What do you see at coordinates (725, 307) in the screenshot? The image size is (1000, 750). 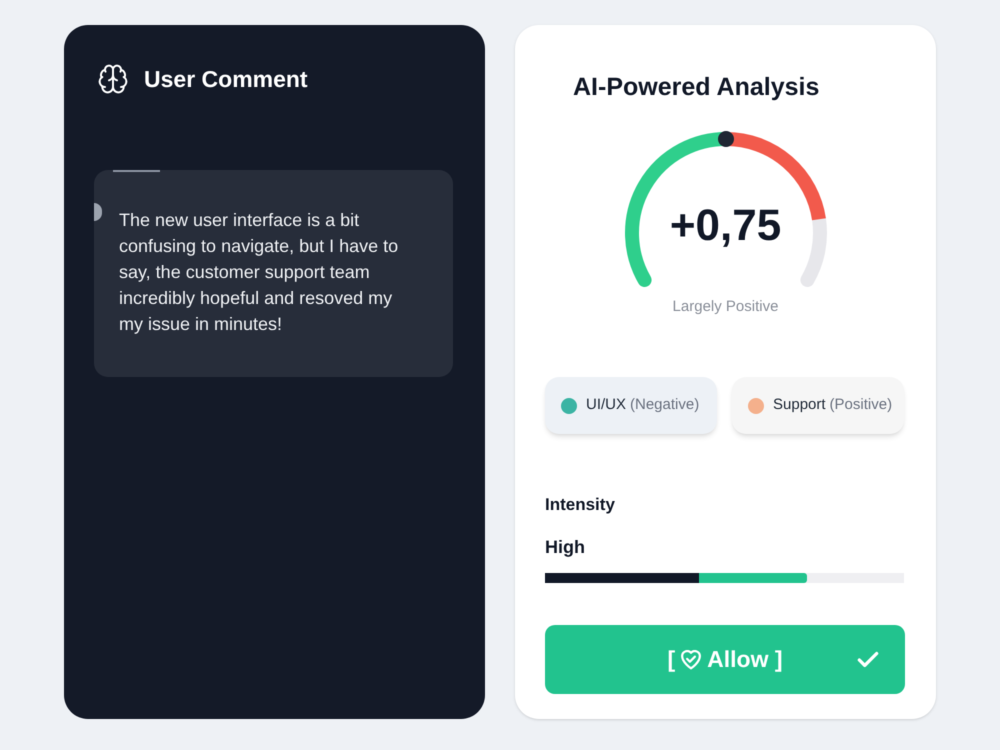 I see `gauge-caption: Largely Positive` at bounding box center [725, 307].